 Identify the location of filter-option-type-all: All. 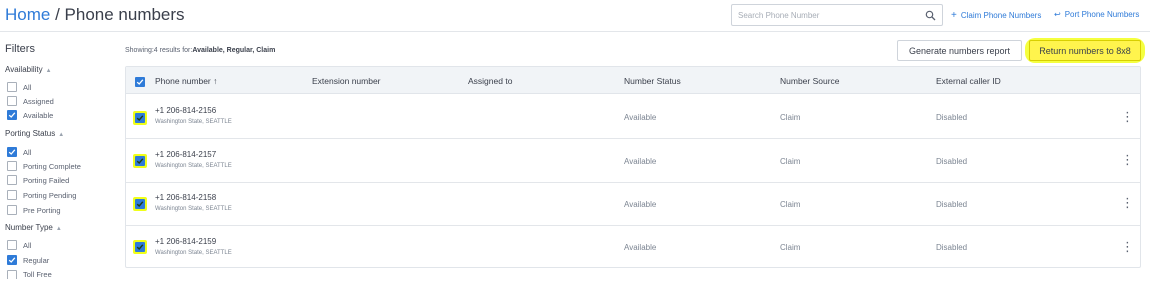
(19, 245).